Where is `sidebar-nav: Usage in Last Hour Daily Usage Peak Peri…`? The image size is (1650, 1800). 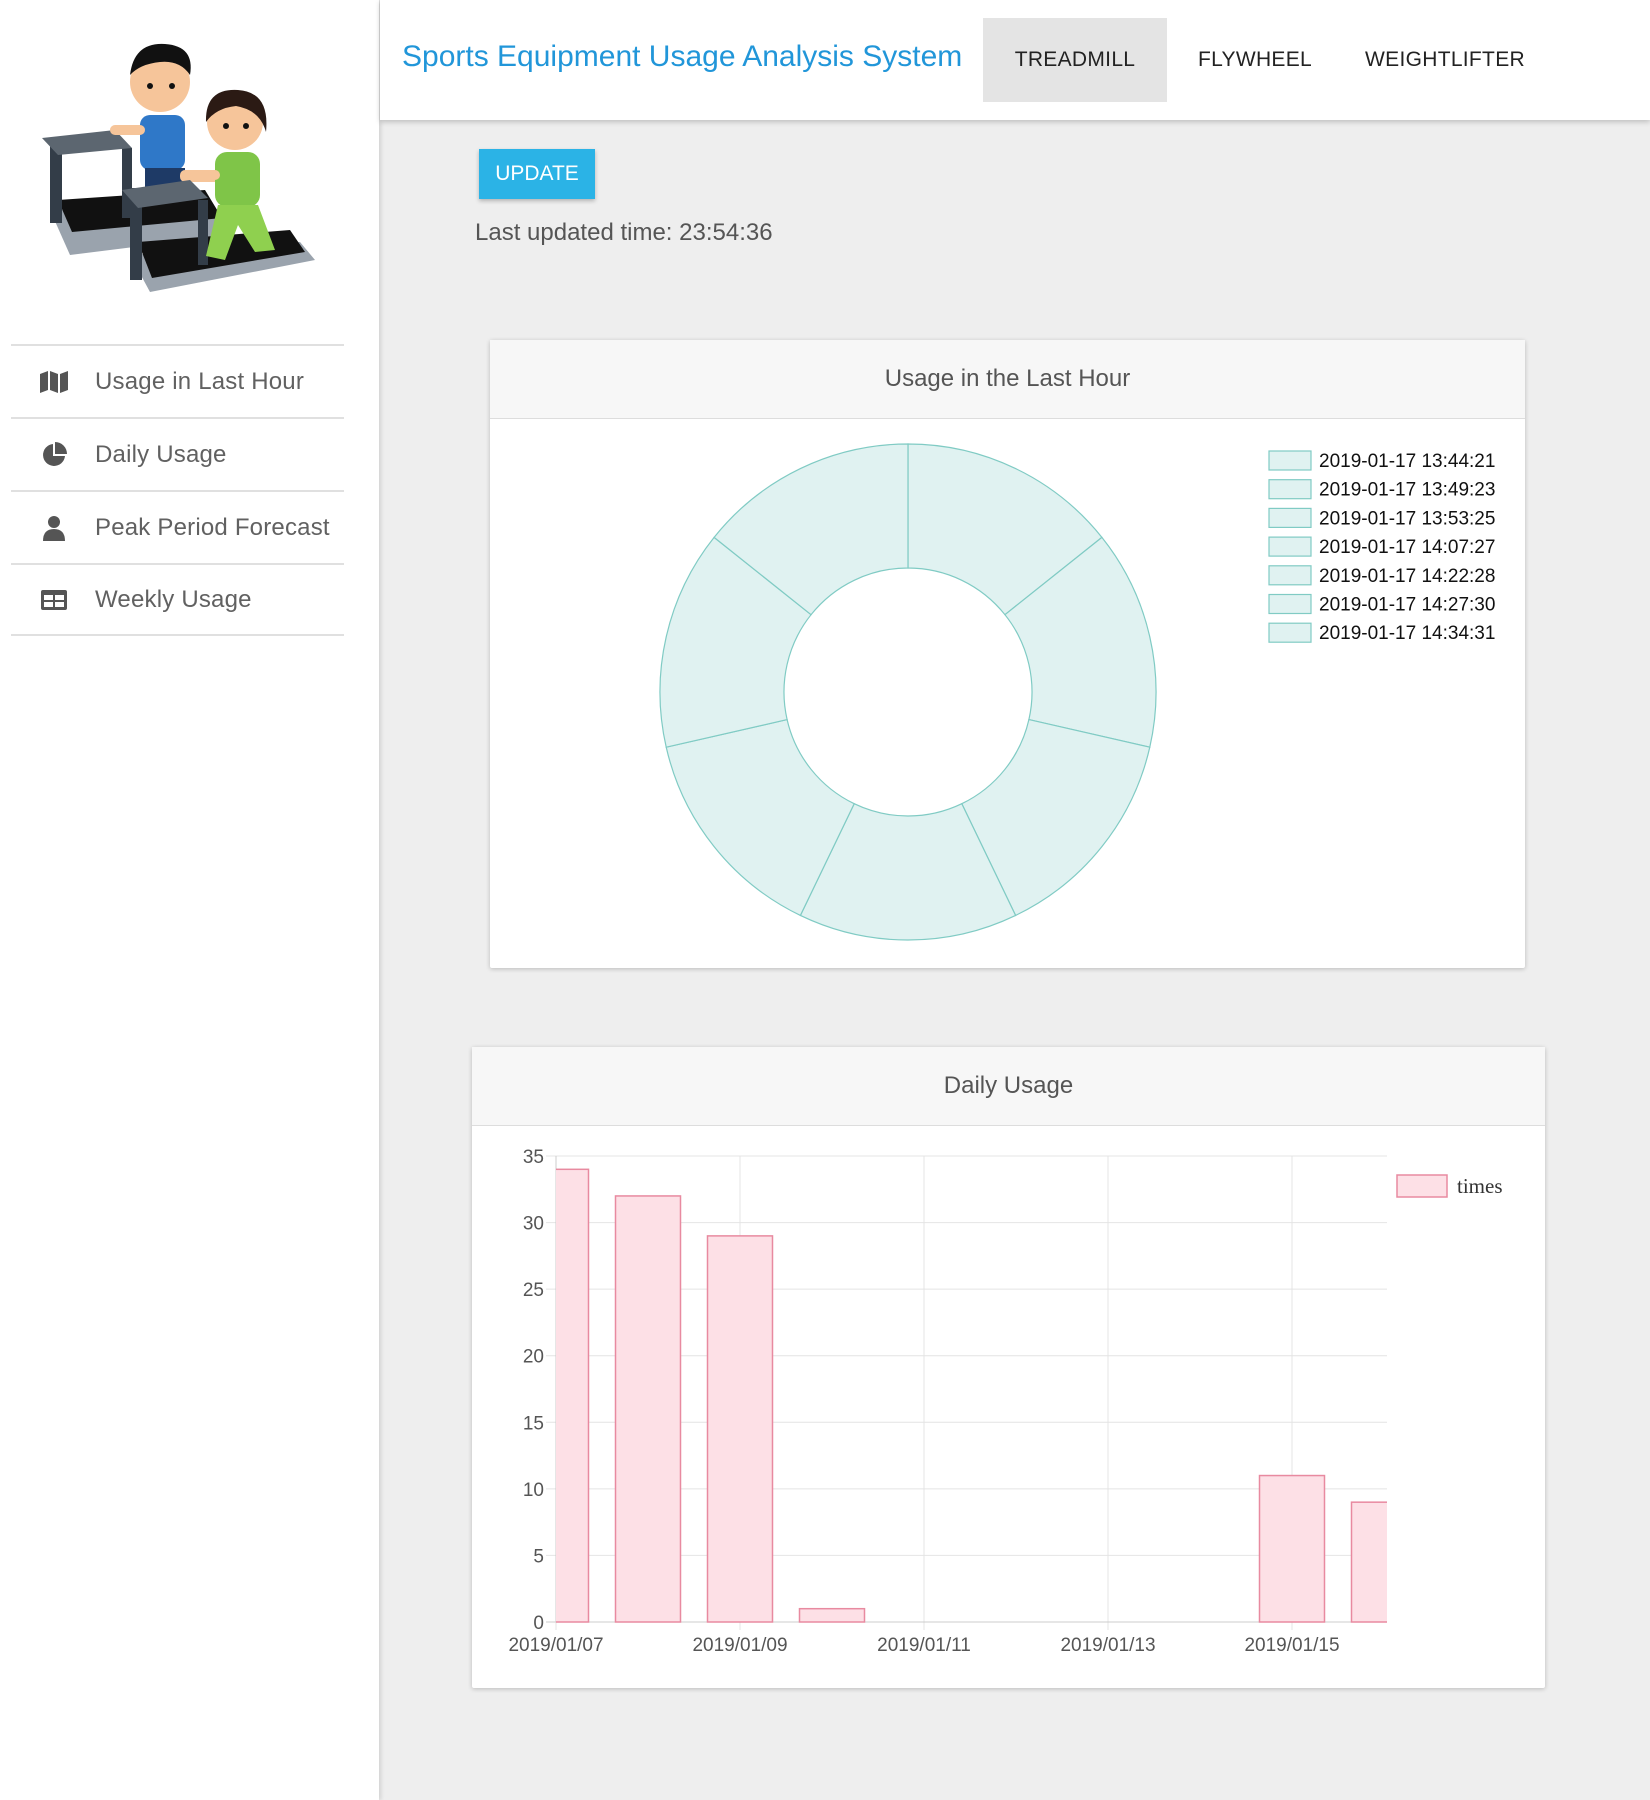 sidebar-nav: Usage in Last Hour Daily Usage Peak Peri… is located at coordinates (177, 490).